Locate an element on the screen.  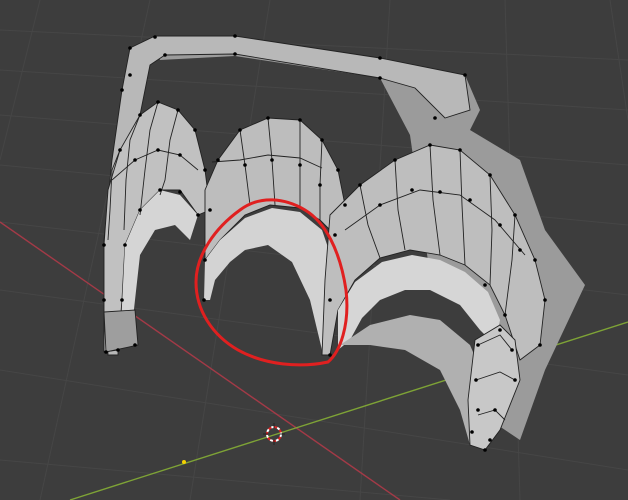
object-origin-dot is located at coordinates (184, 462).